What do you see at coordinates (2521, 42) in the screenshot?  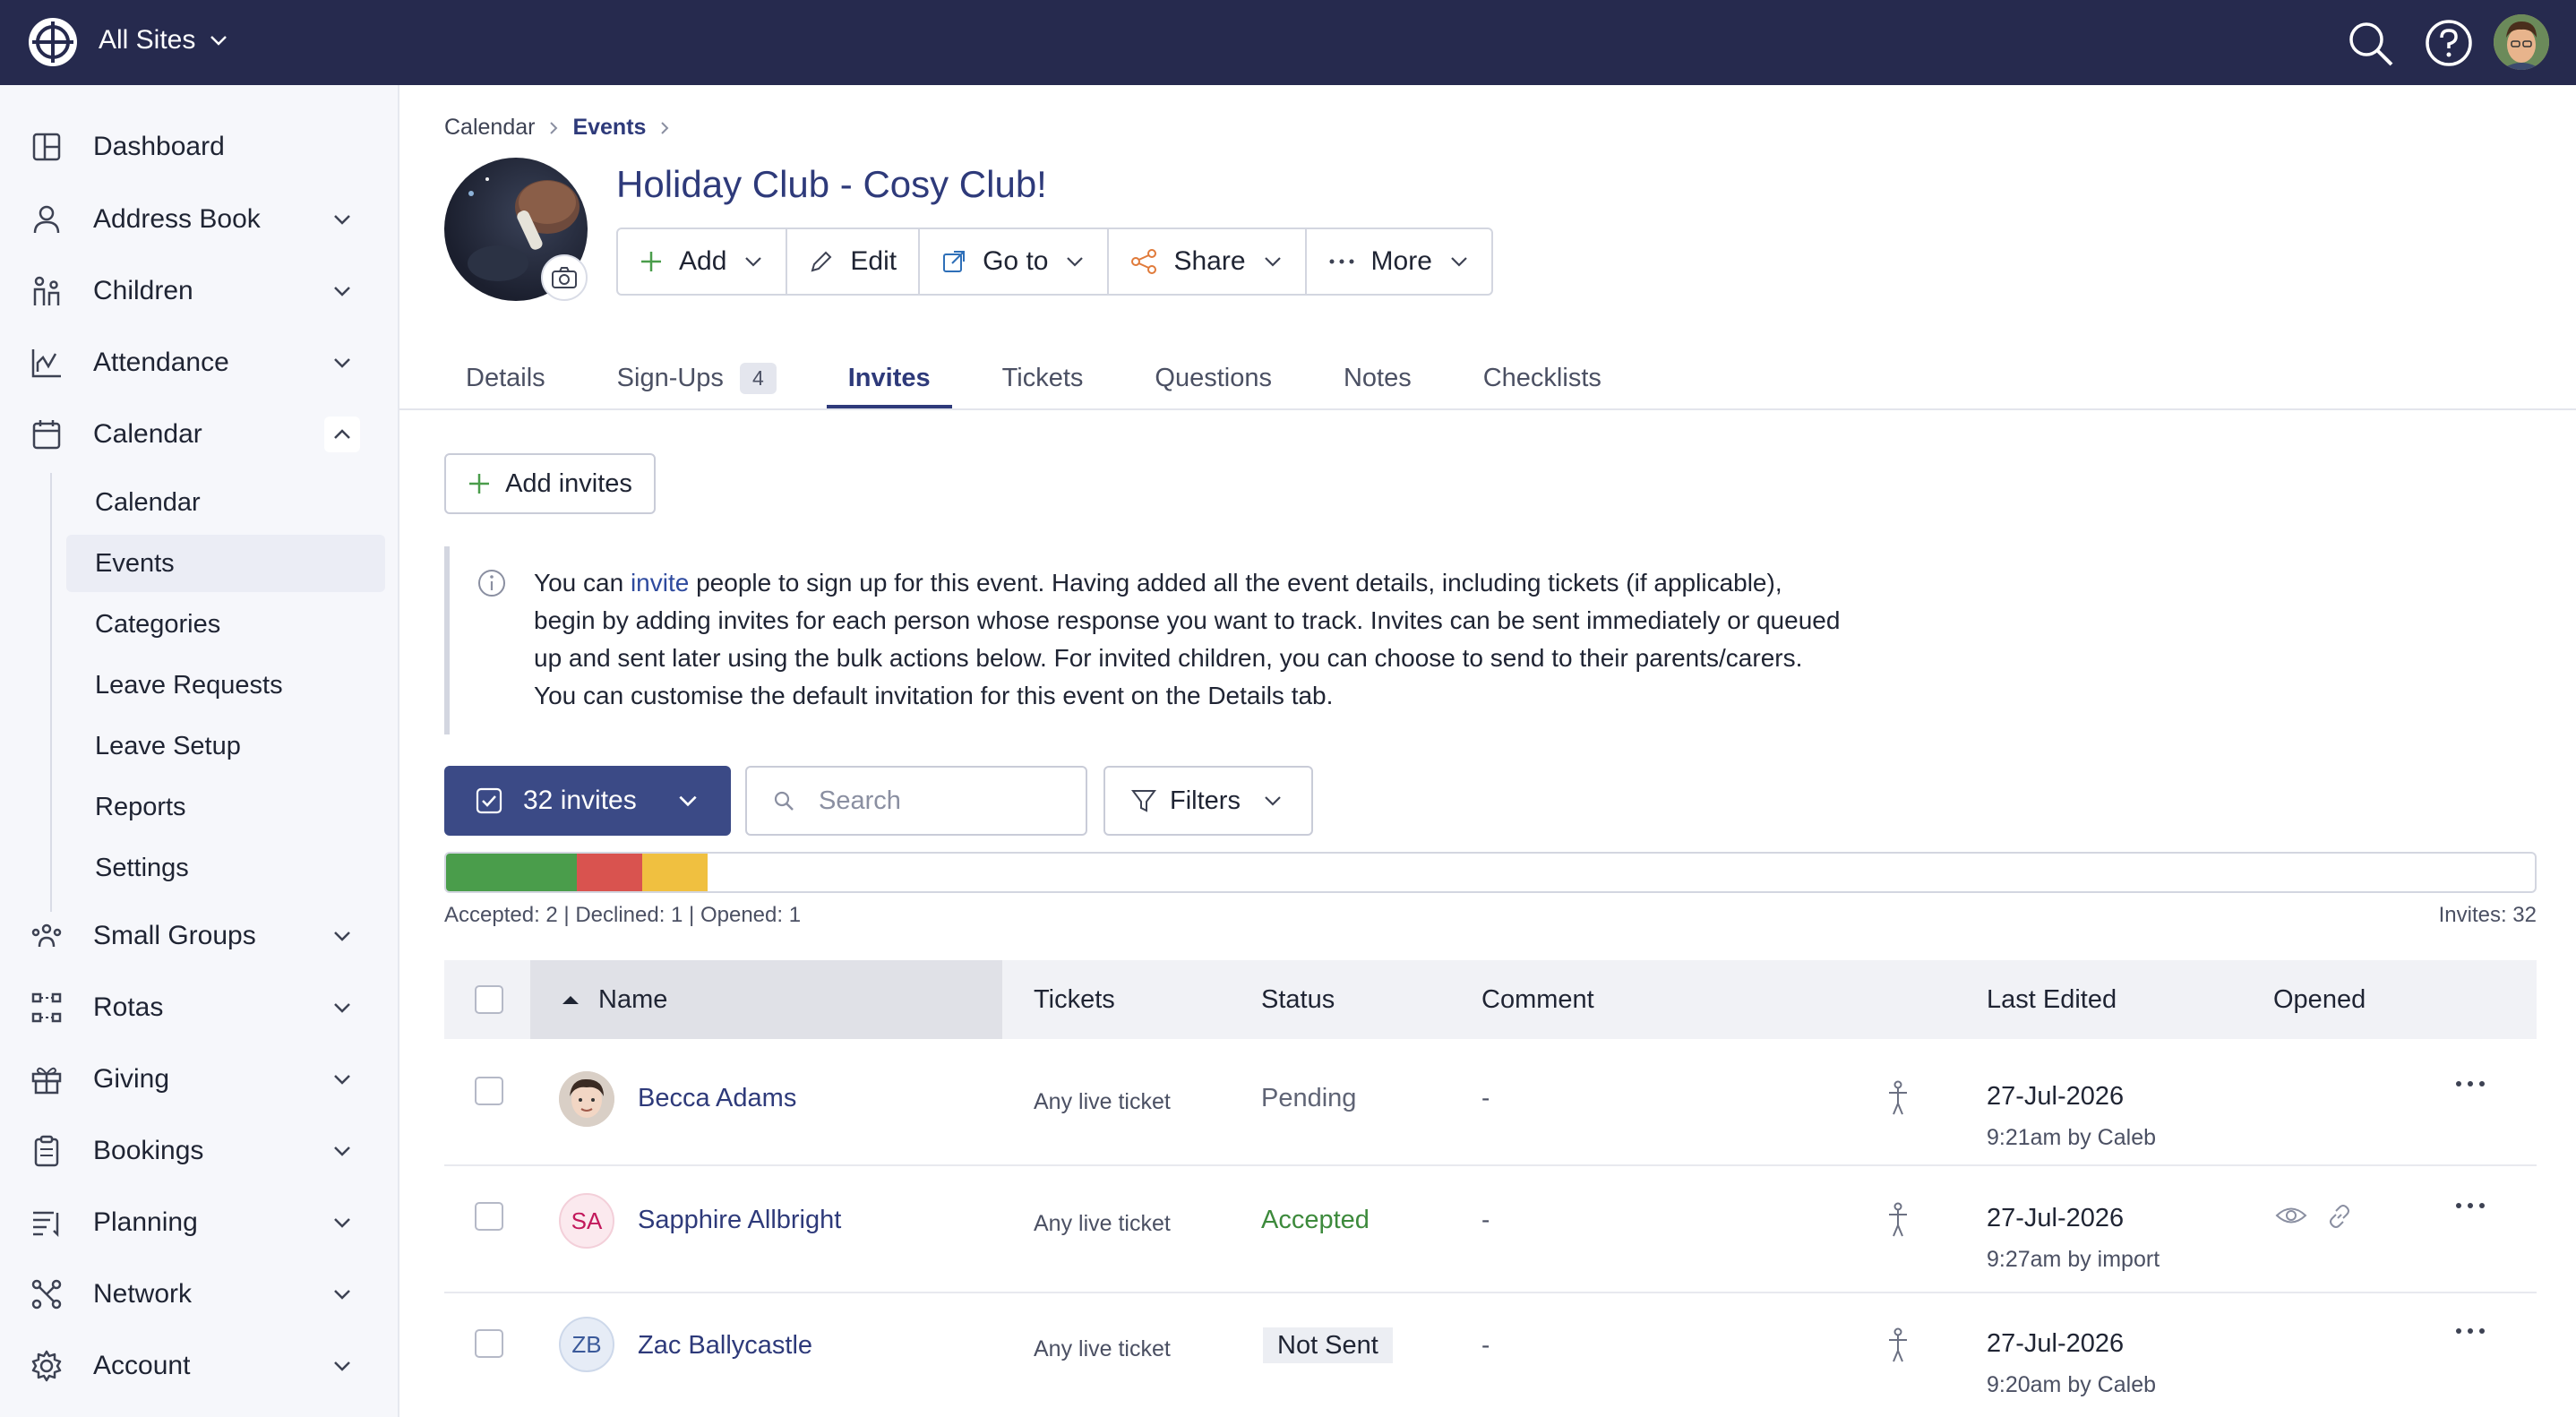 I see `user-avatar` at bounding box center [2521, 42].